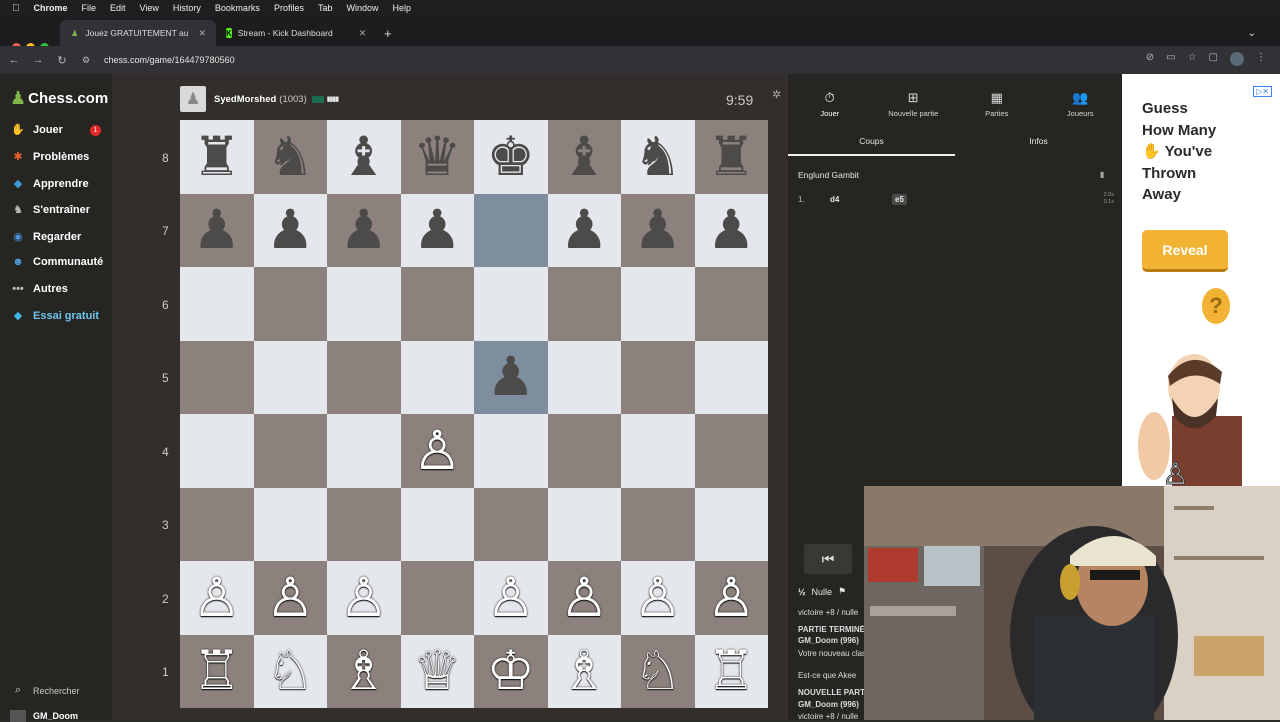 The height and width of the screenshot is (722, 1280). I want to click on square-g3, so click(658, 524).